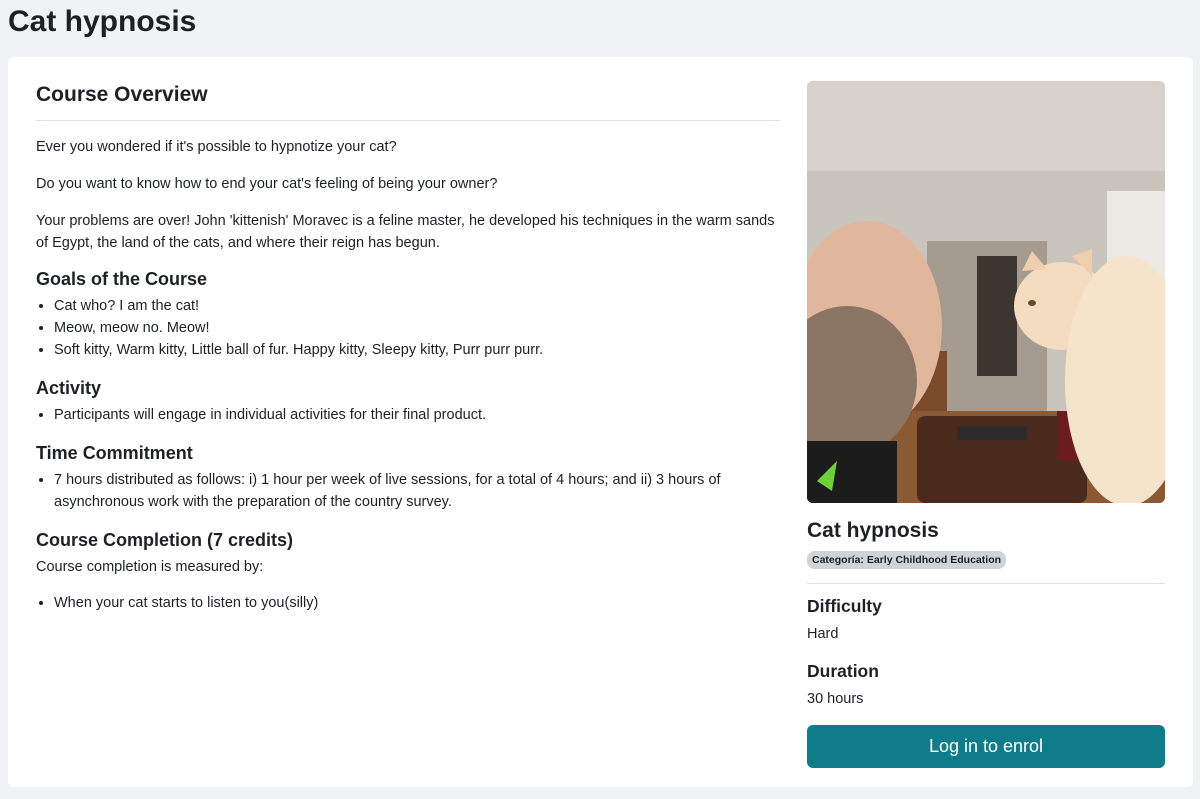  What do you see at coordinates (408, 120) in the screenshot?
I see `overview-divider` at bounding box center [408, 120].